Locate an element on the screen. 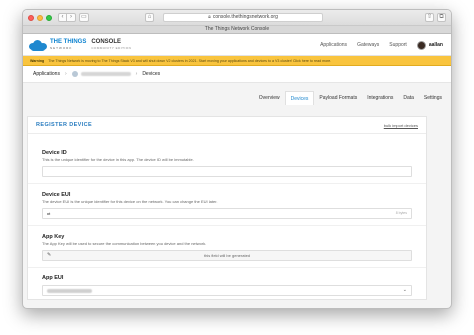 The width and height of the screenshot is (474, 335). address-bar: 🔒︎ console.thethingsnetwork.org is located at coordinates (243, 17).